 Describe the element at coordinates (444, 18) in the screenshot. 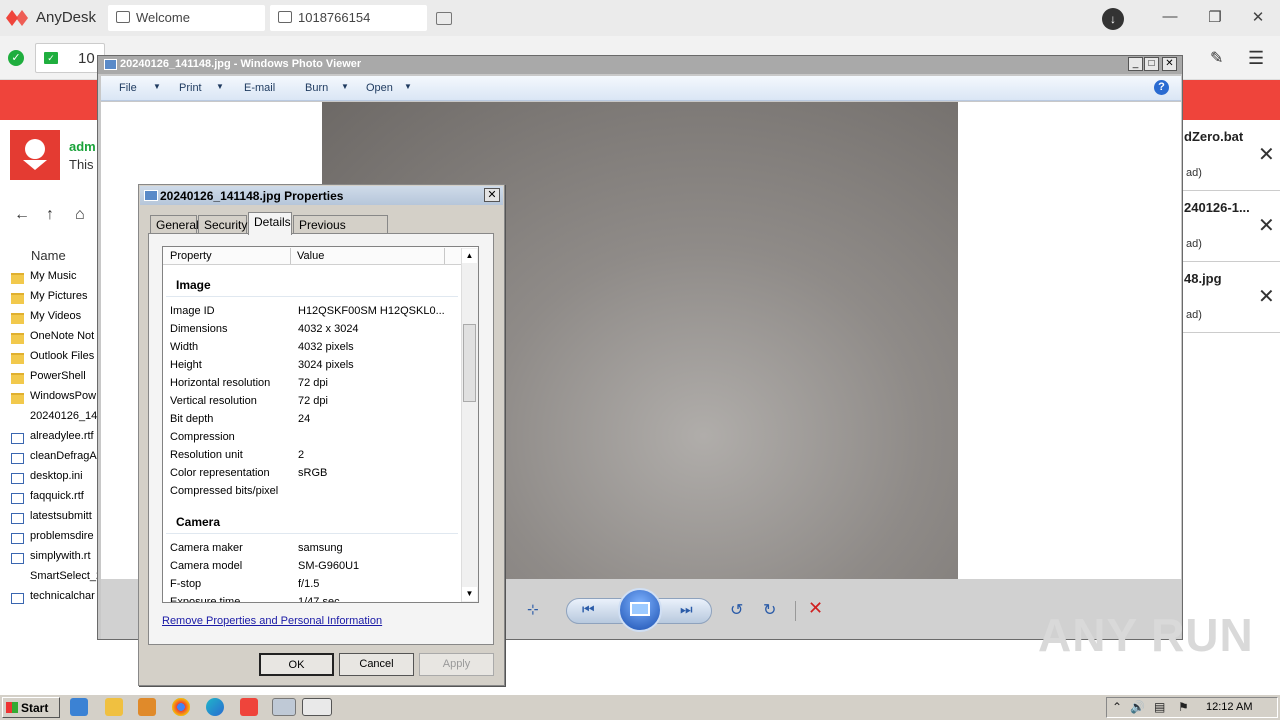

I see `new-session-icon` at that location.